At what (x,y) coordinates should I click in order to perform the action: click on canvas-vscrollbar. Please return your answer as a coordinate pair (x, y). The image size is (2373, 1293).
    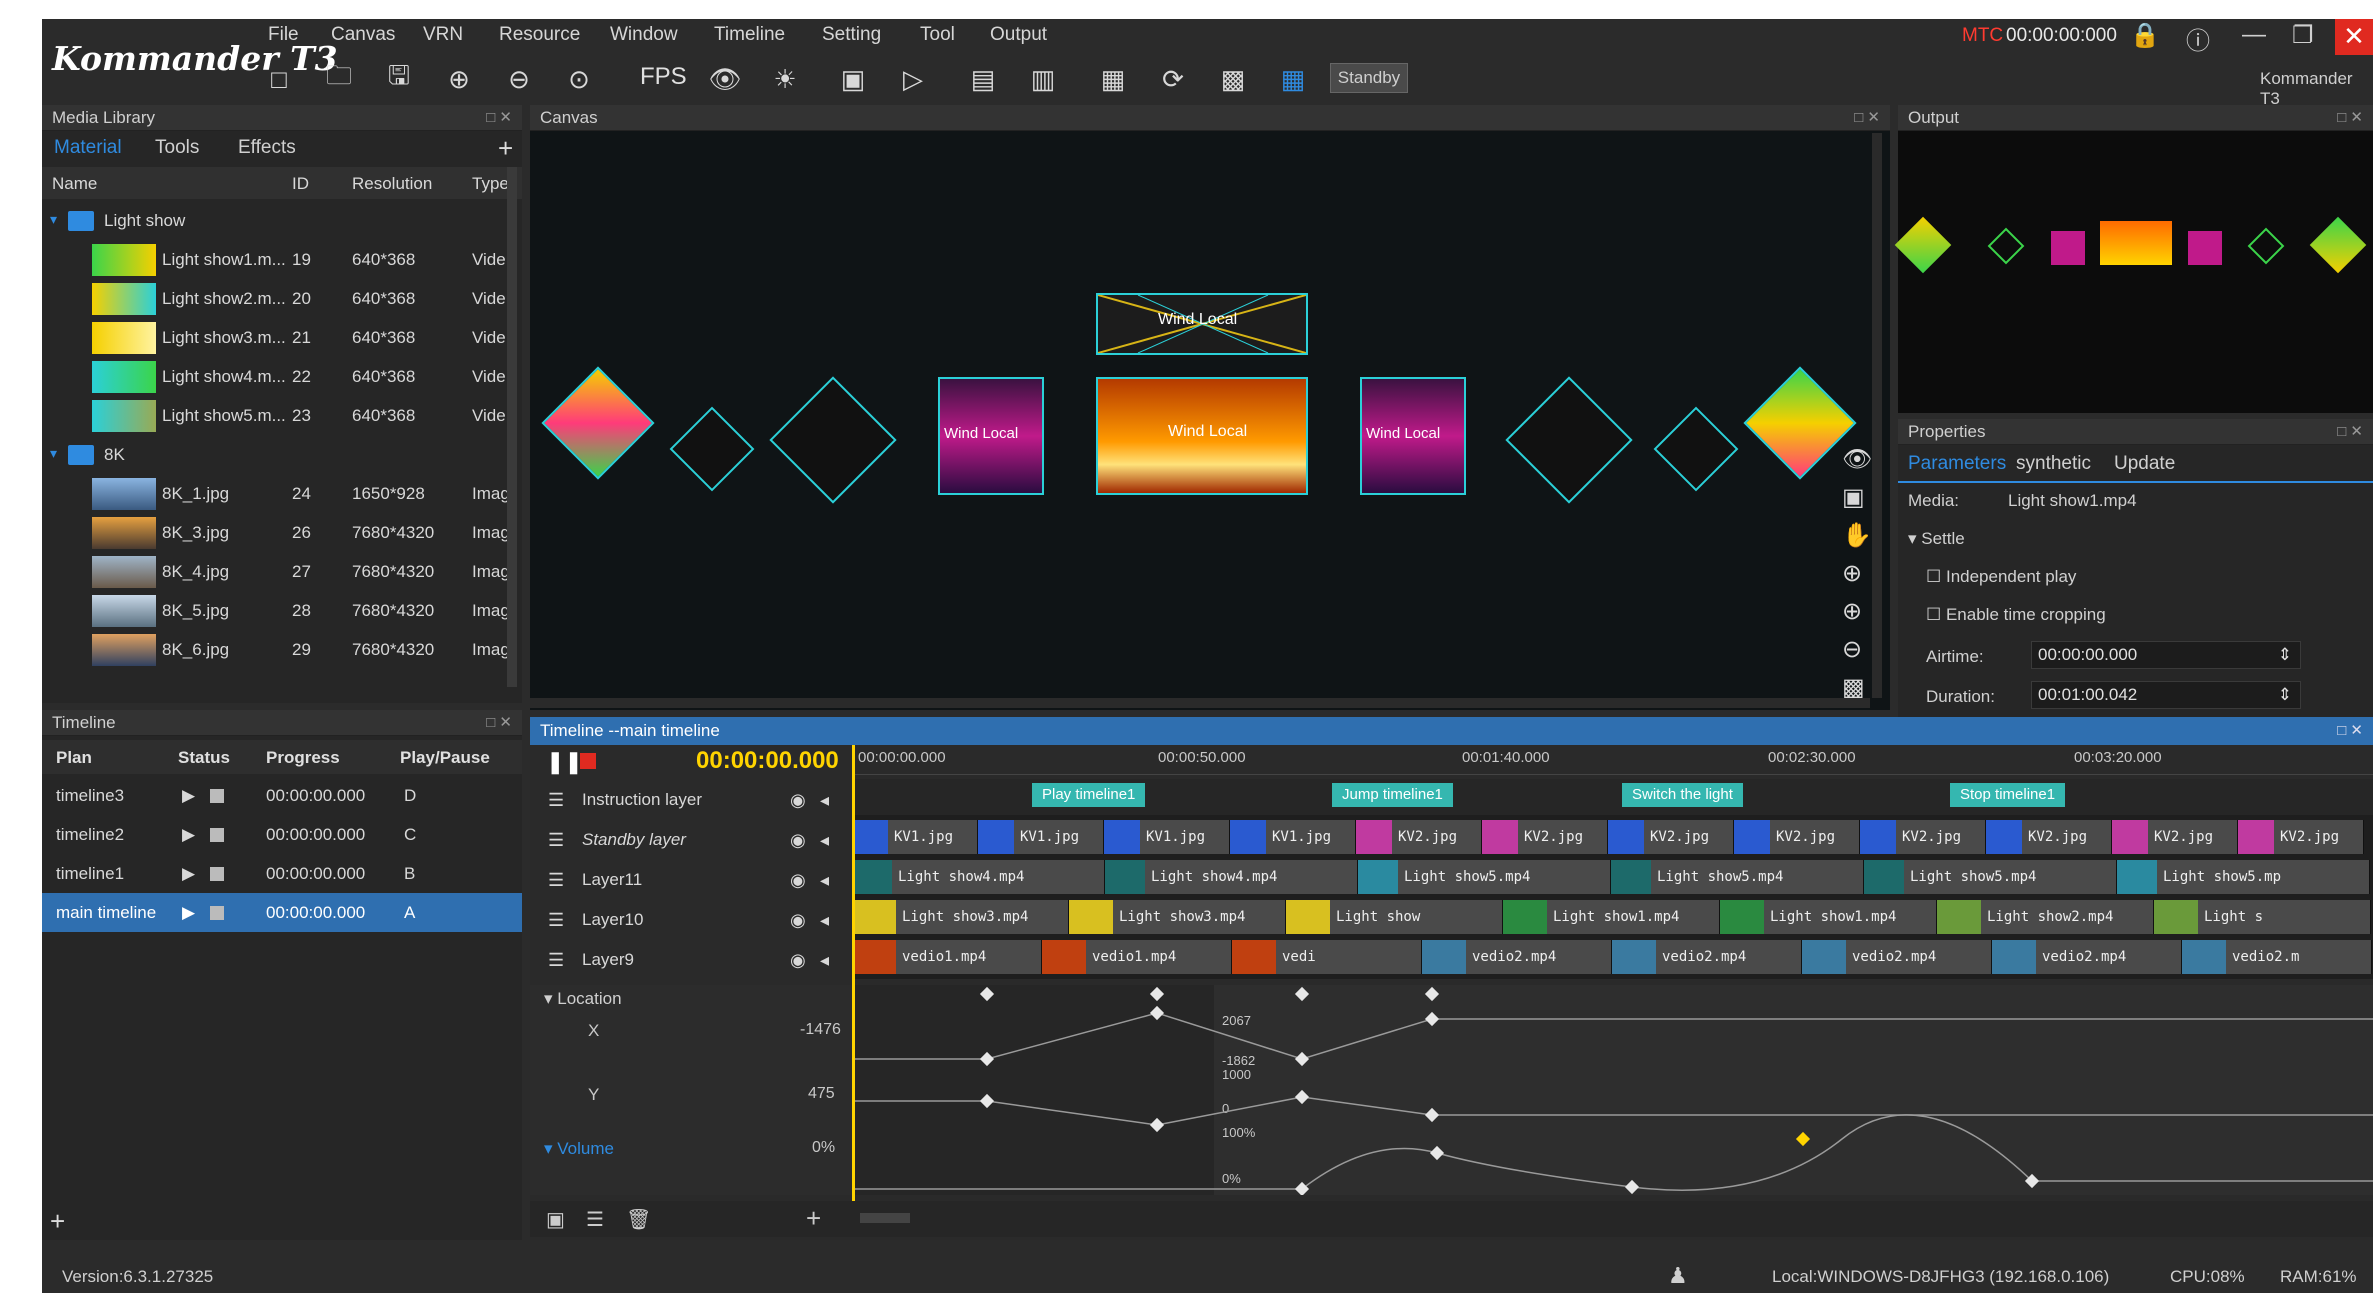
    Looking at the image, I should click on (1877, 415).